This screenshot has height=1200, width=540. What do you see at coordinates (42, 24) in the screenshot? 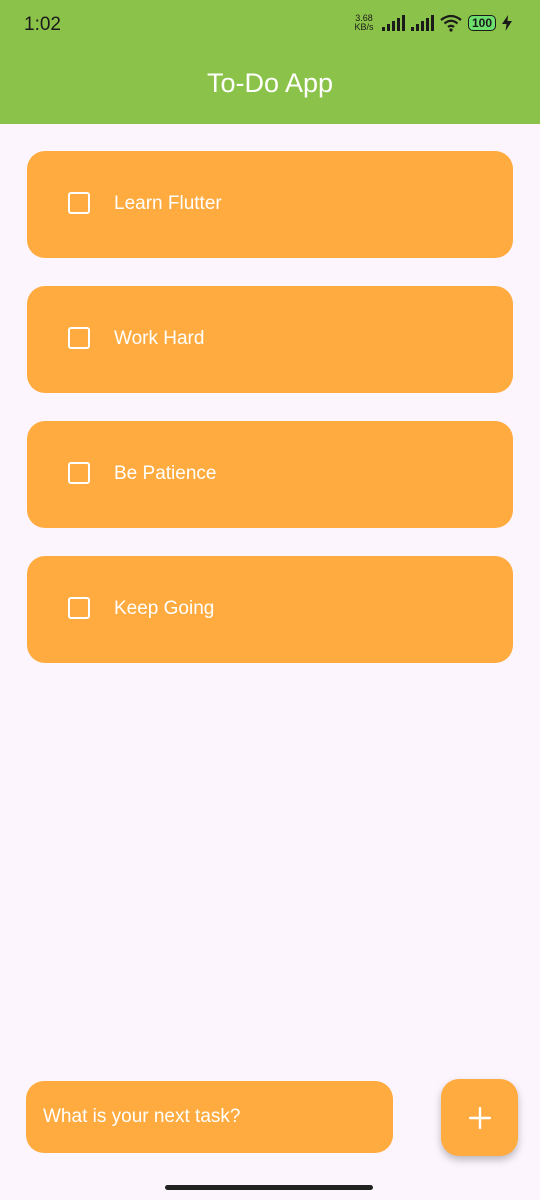
I see `status-time: 1:02` at bounding box center [42, 24].